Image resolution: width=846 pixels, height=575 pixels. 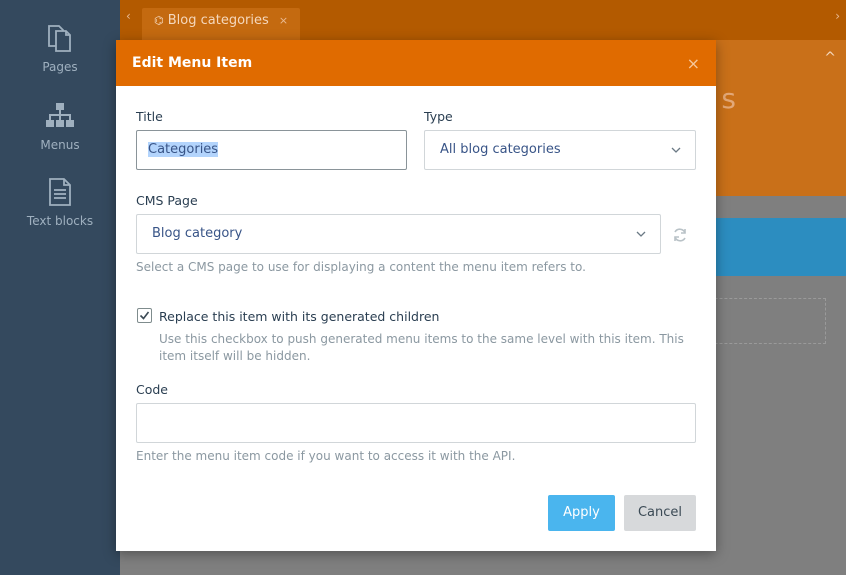 I want to click on sitemap-icon, so click(x=60, y=116).